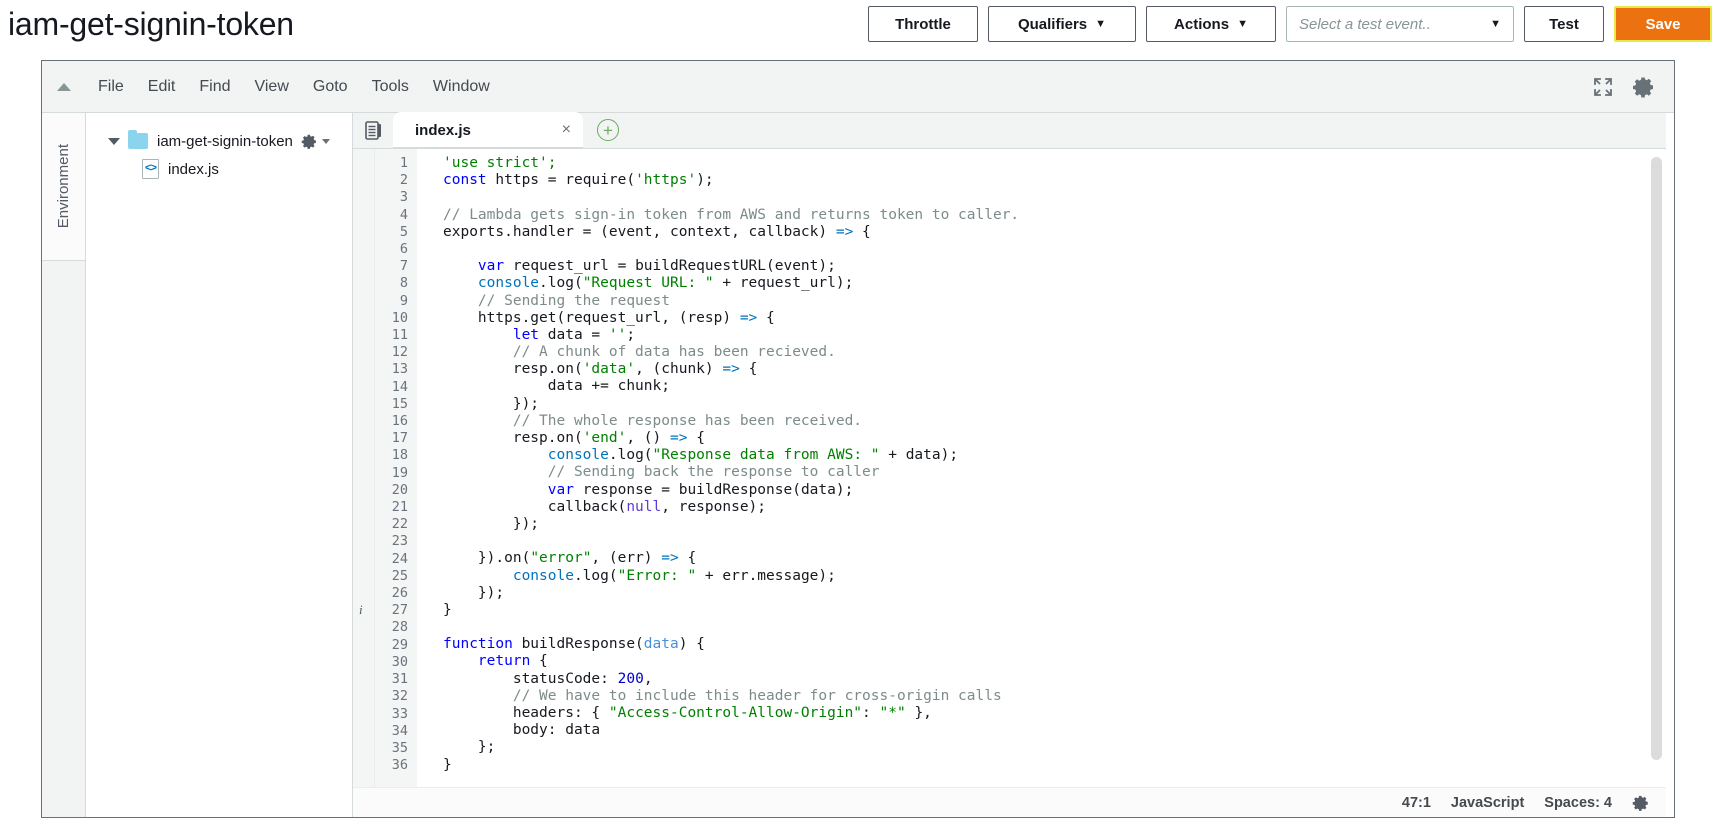 This screenshot has width=1716, height=832. What do you see at coordinates (713, 489) in the screenshot?
I see `code-token: response = buildResponse(data);` at bounding box center [713, 489].